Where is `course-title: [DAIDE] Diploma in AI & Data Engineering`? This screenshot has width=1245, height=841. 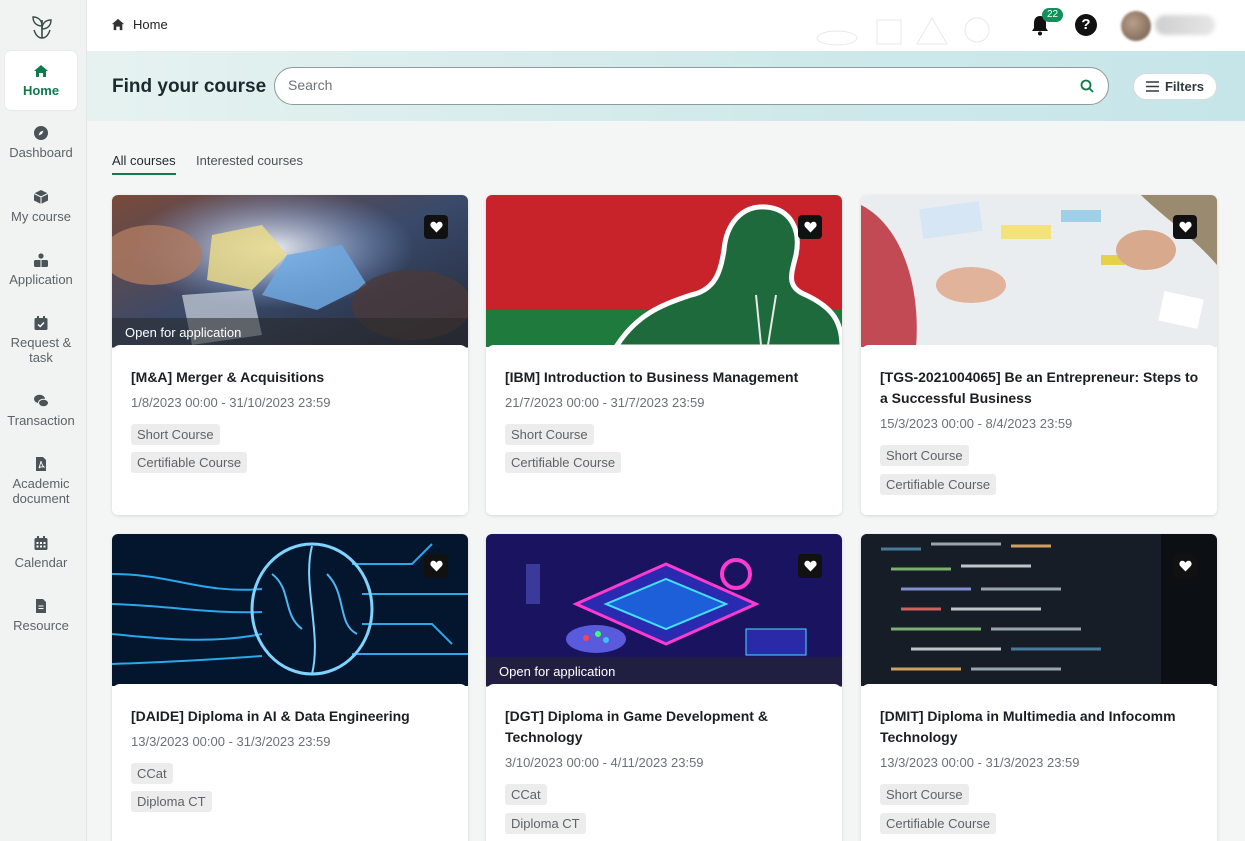
course-title: [DAIDE] Diploma in AI & Data Engineering is located at coordinates (291, 716).